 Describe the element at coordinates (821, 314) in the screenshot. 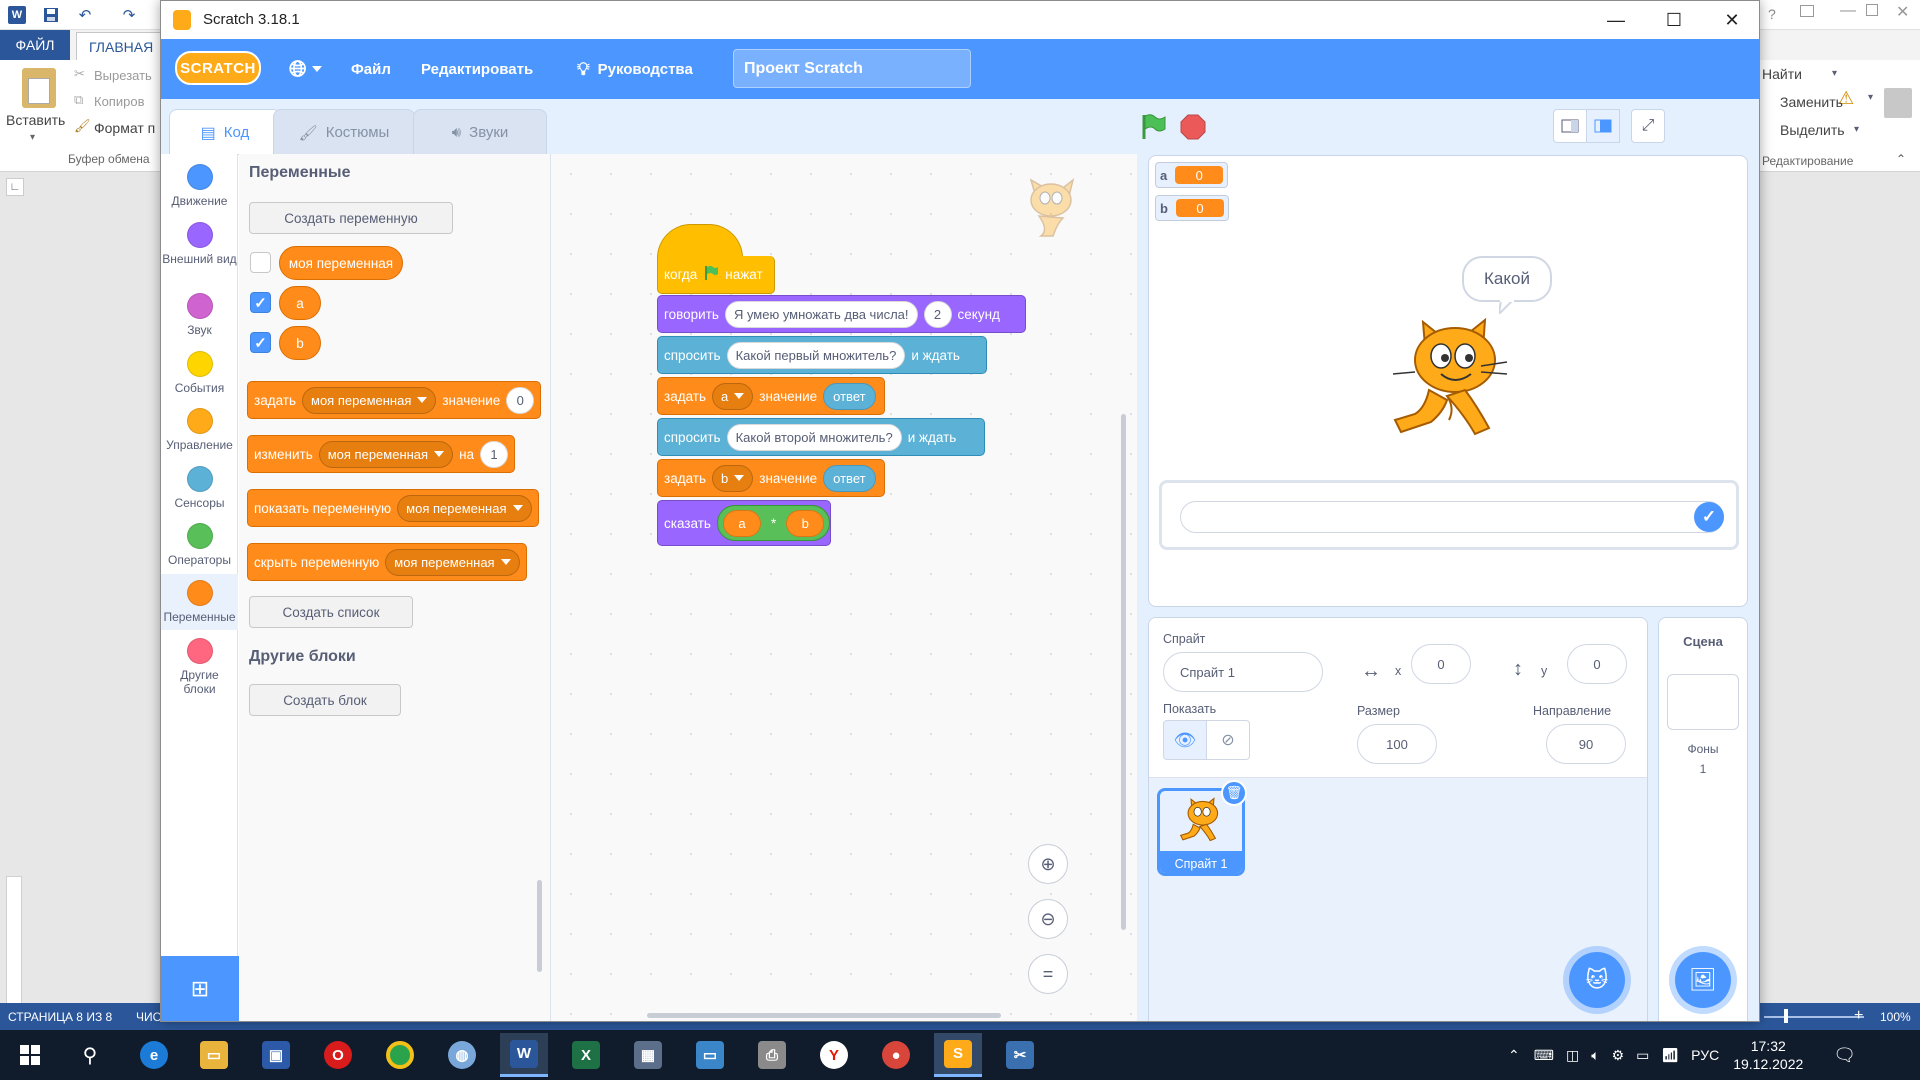

I see `say-text-input: Я умею умножать два числа!` at that location.